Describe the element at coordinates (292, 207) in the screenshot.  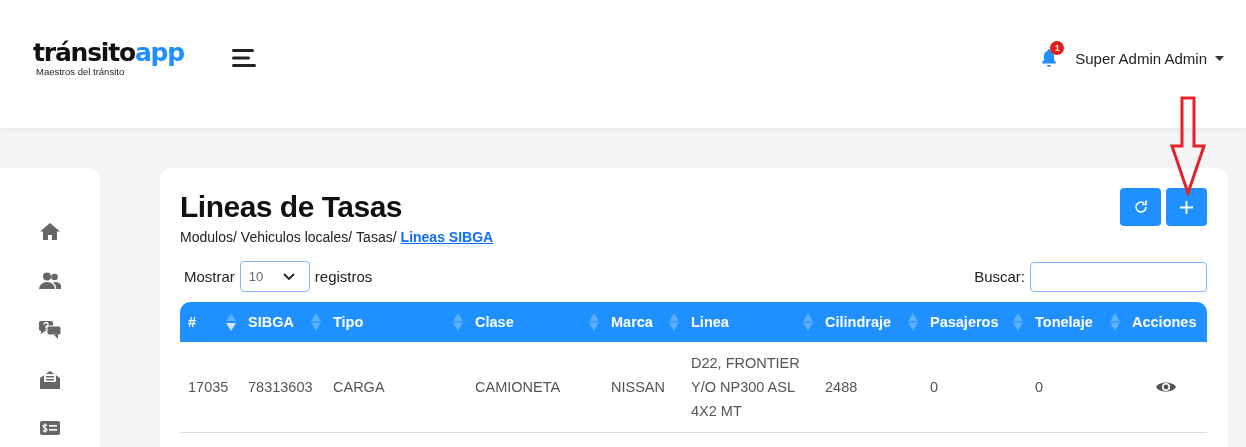
I see `page-title: Lineas de Tasas` at that location.